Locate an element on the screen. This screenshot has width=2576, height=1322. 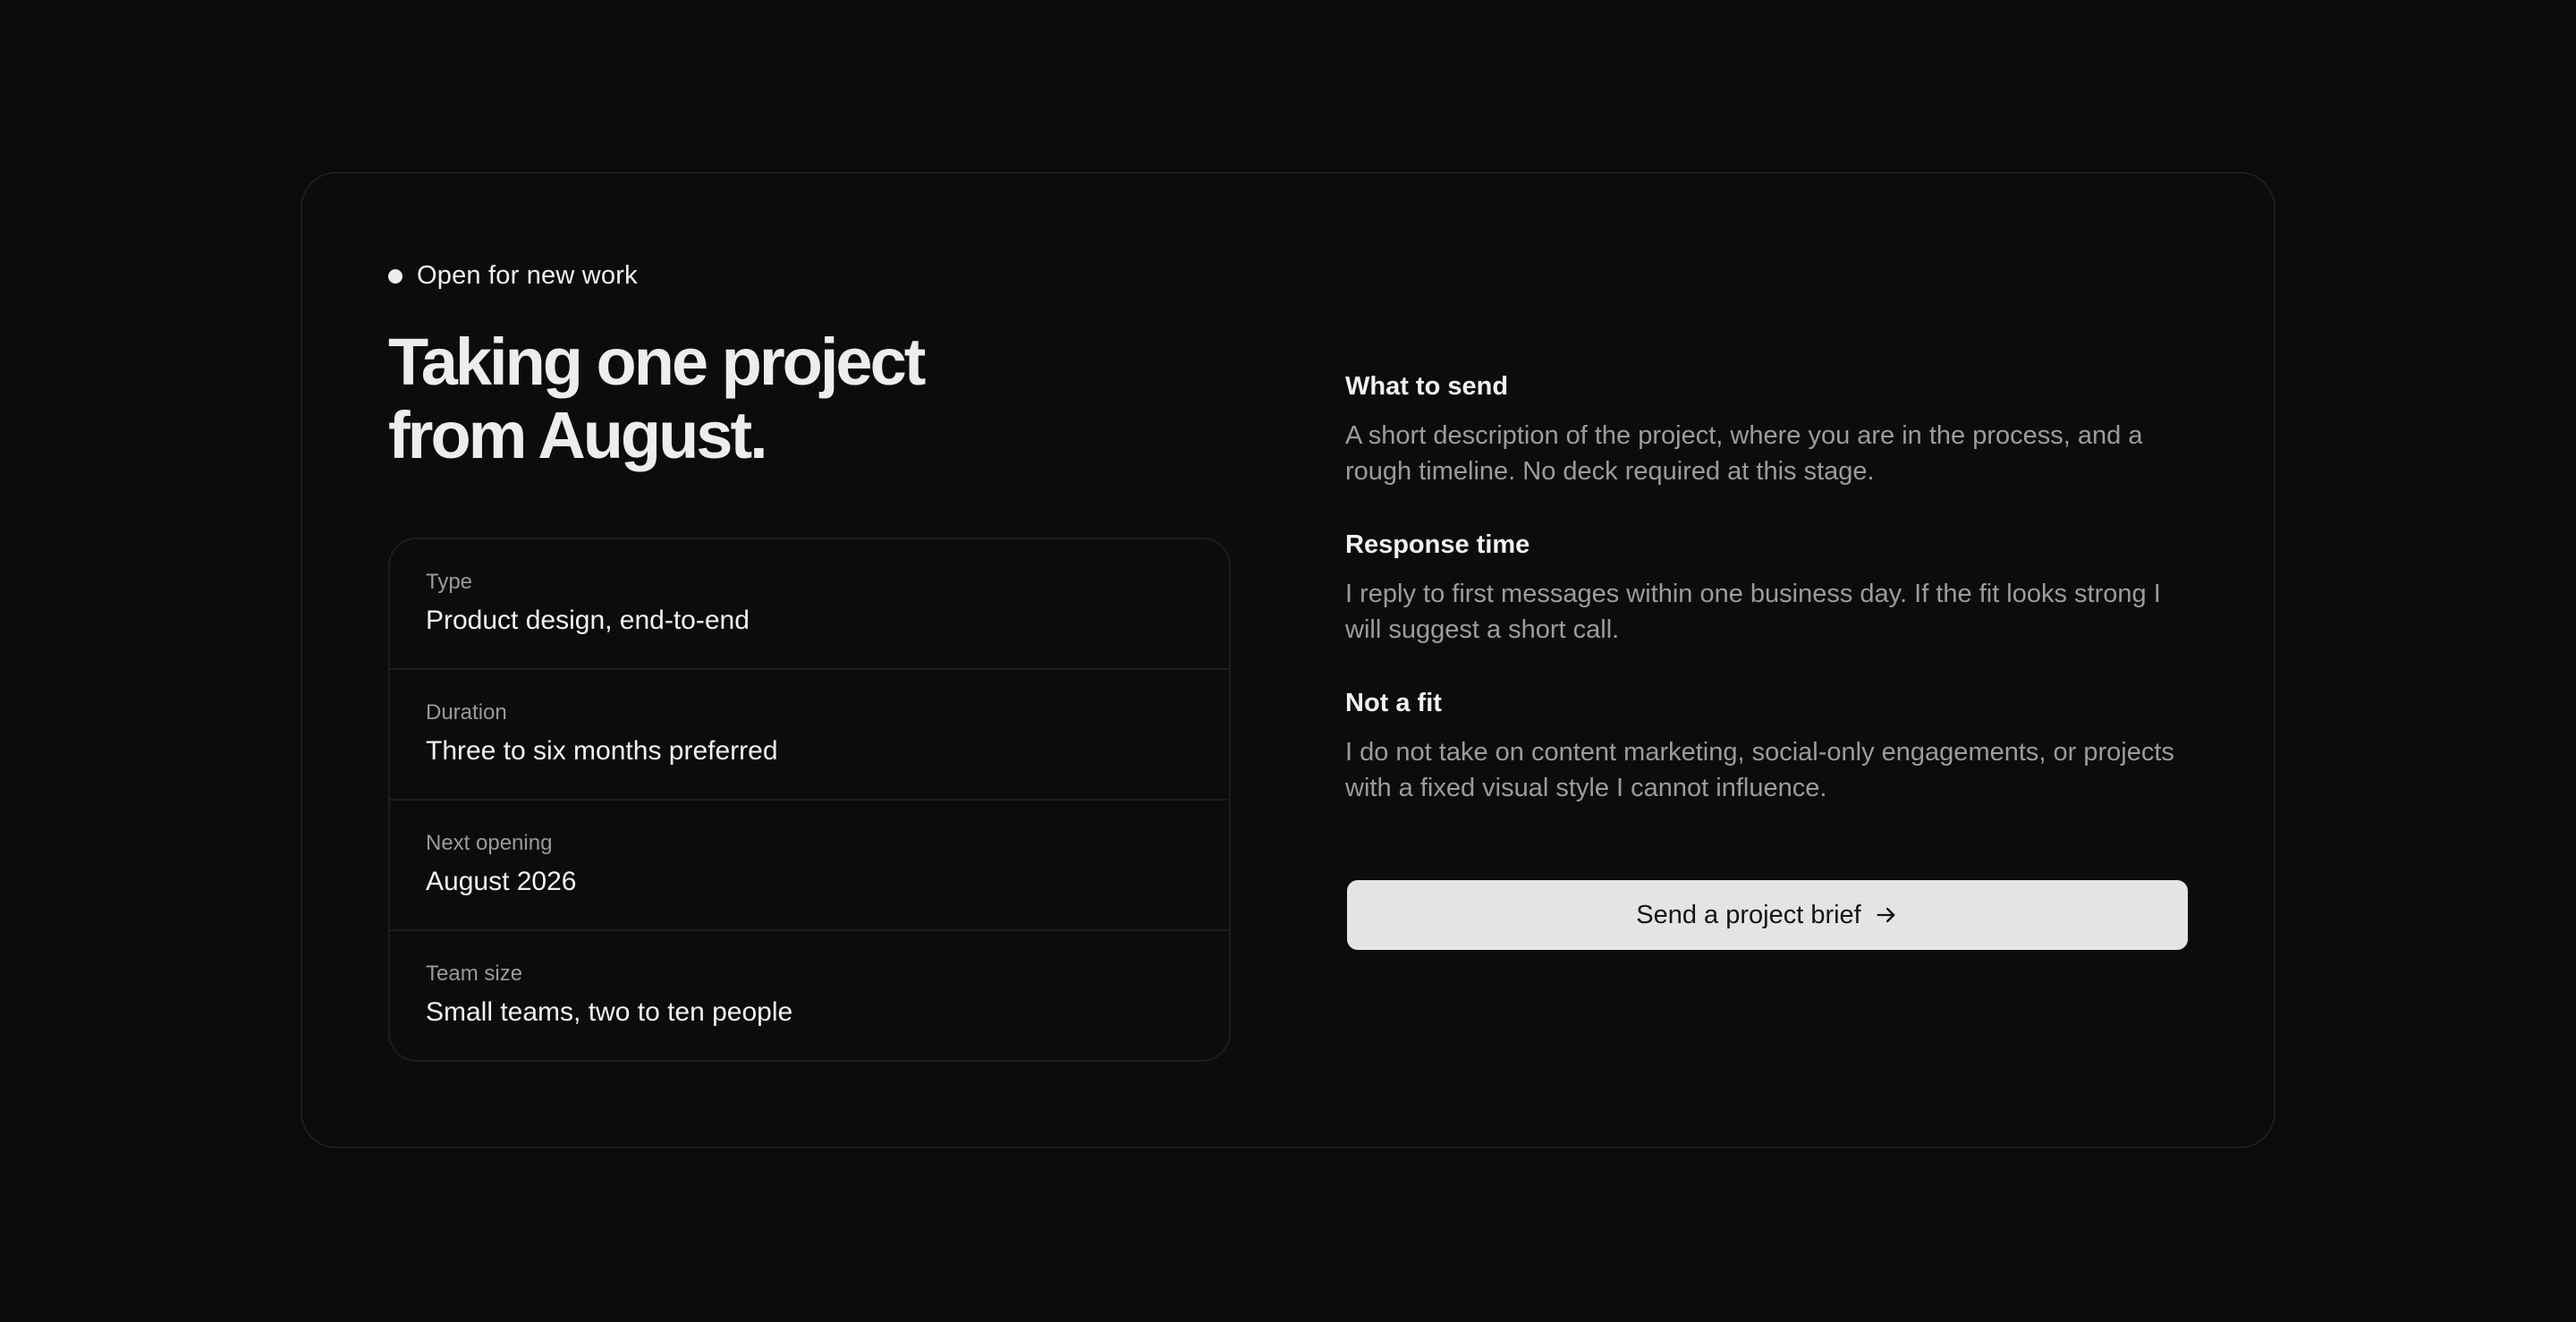
detail-value: Three to six months preferred is located at coordinates (602, 751).